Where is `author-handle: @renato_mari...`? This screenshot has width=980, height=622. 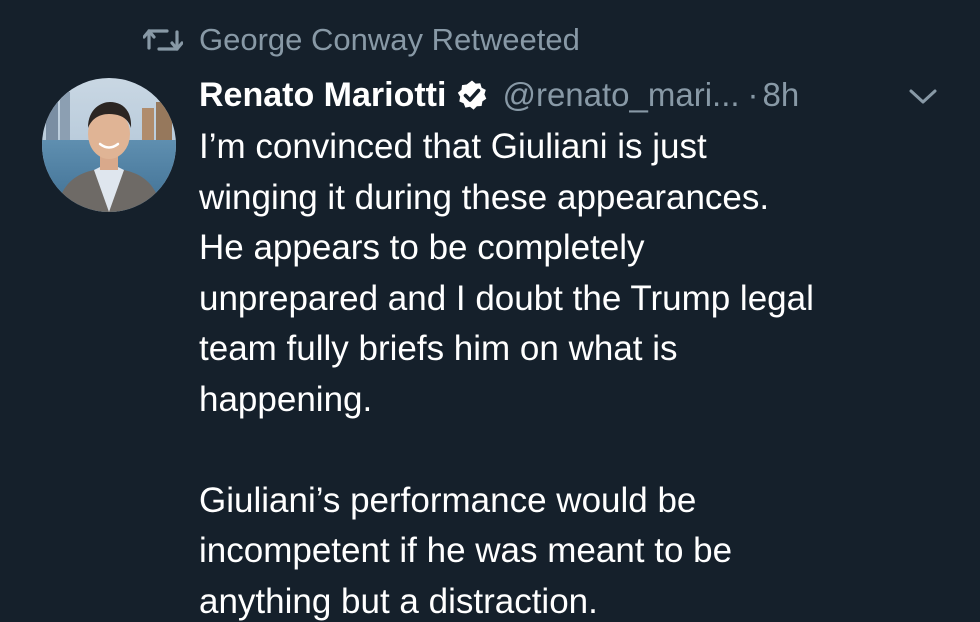
author-handle: @renato_mari... is located at coordinates (620, 95).